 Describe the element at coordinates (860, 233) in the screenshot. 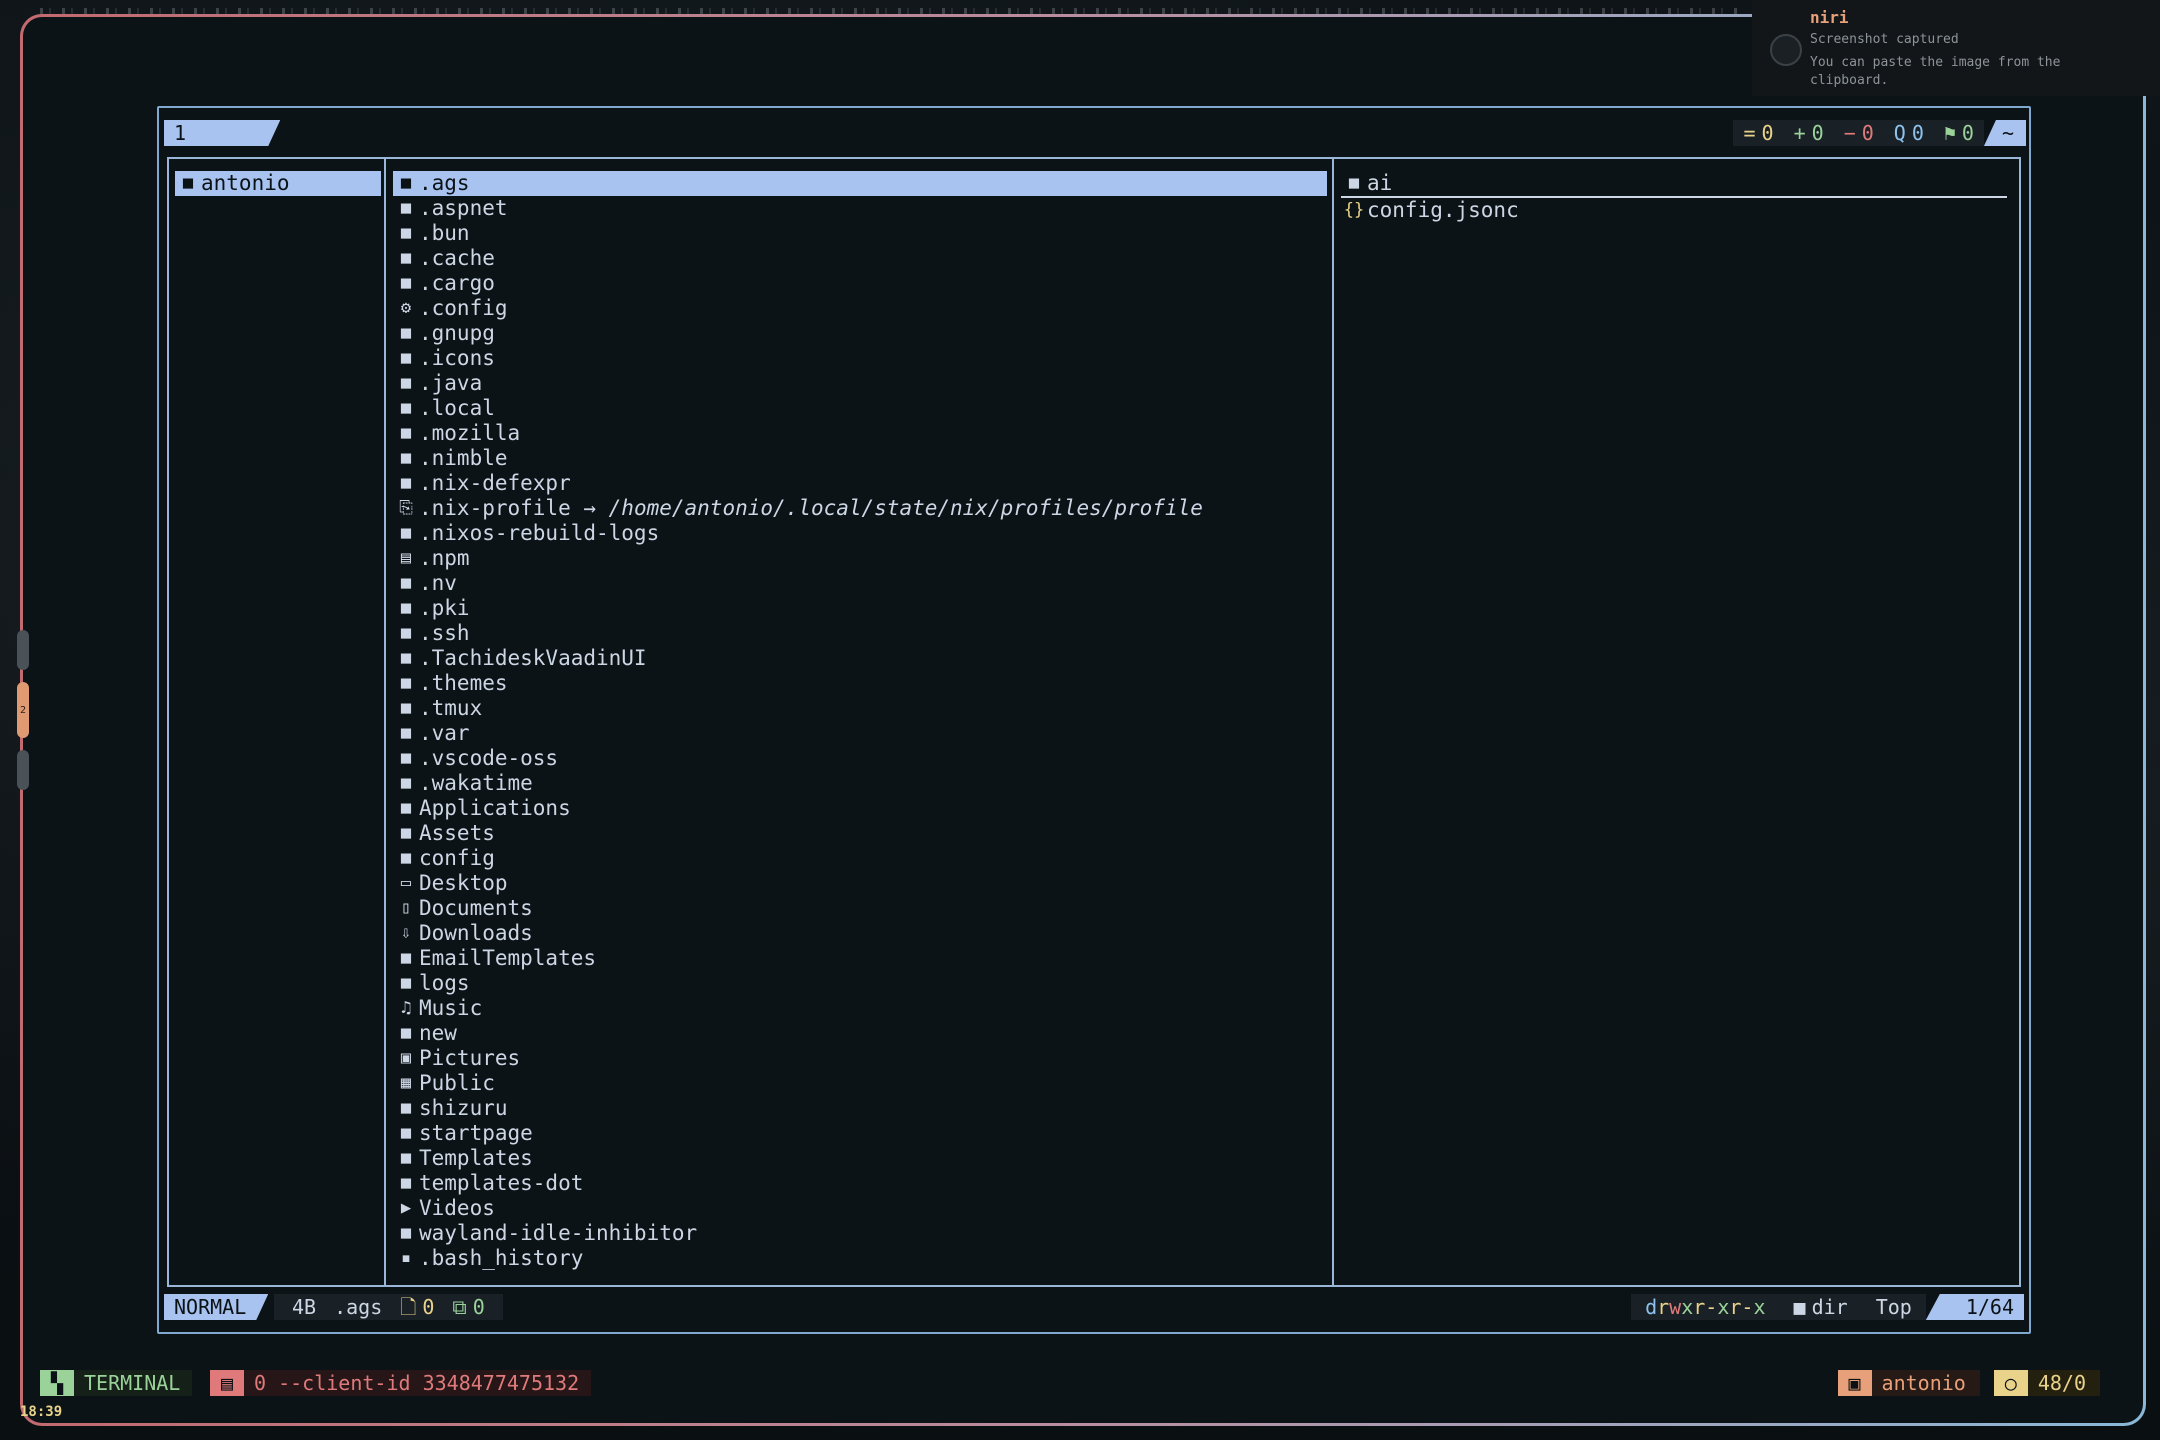

I see `file-entry: ■ .bun` at that location.